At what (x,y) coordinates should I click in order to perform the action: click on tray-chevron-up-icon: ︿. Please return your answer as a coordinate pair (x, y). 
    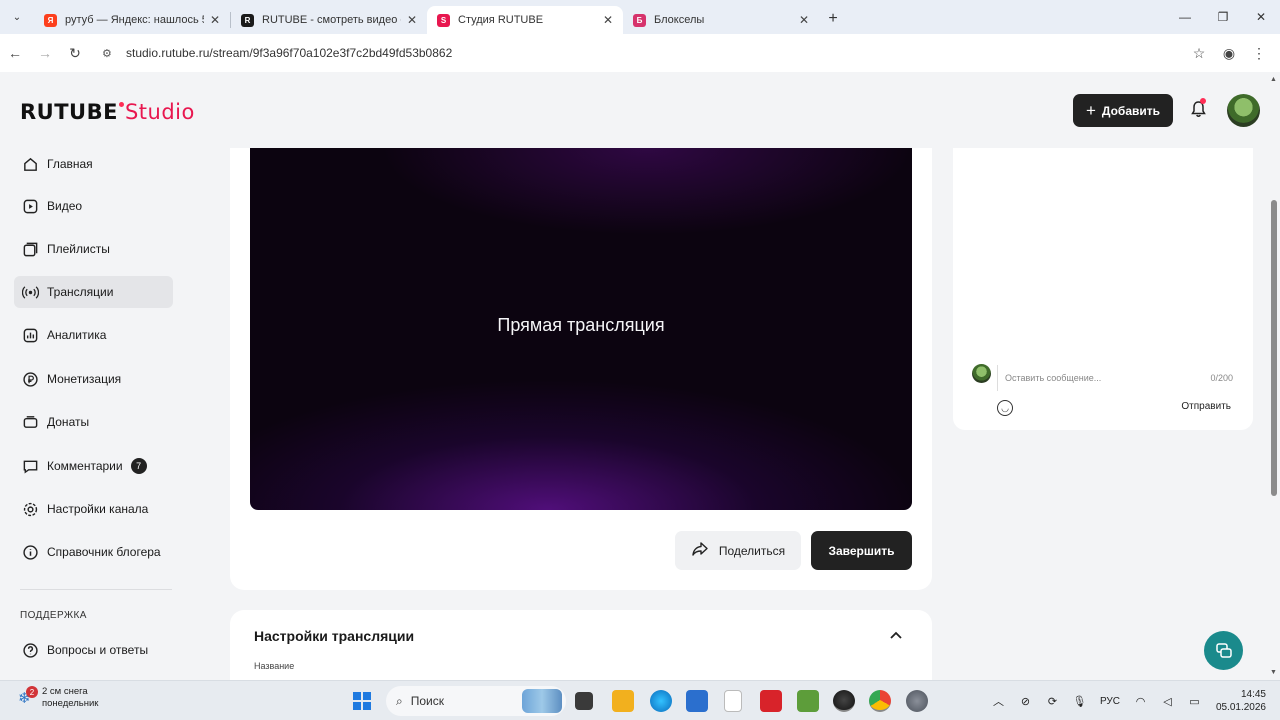
    Looking at the image, I should click on (998, 701).